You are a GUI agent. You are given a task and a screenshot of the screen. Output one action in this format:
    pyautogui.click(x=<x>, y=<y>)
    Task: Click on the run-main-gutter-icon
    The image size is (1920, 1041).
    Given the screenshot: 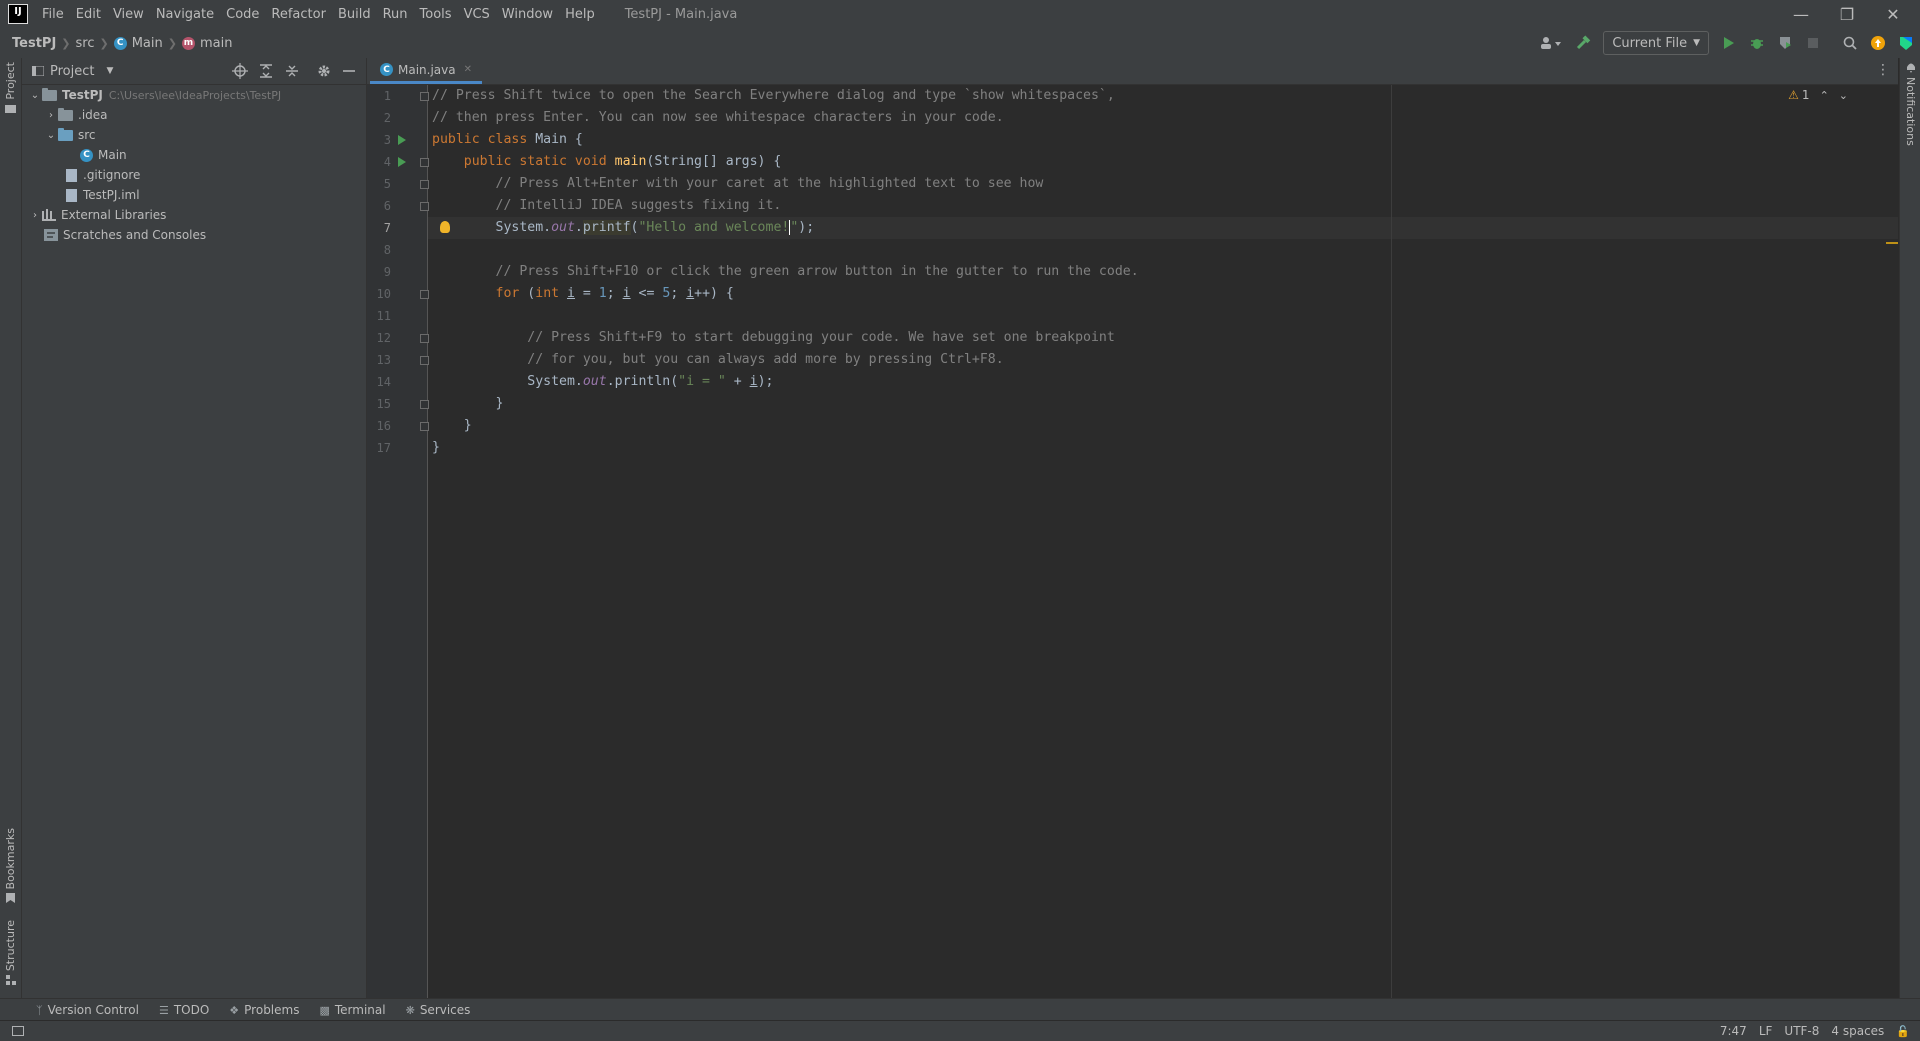 What is the action you would take?
    pyautogui.click(x=402, y=162)
    